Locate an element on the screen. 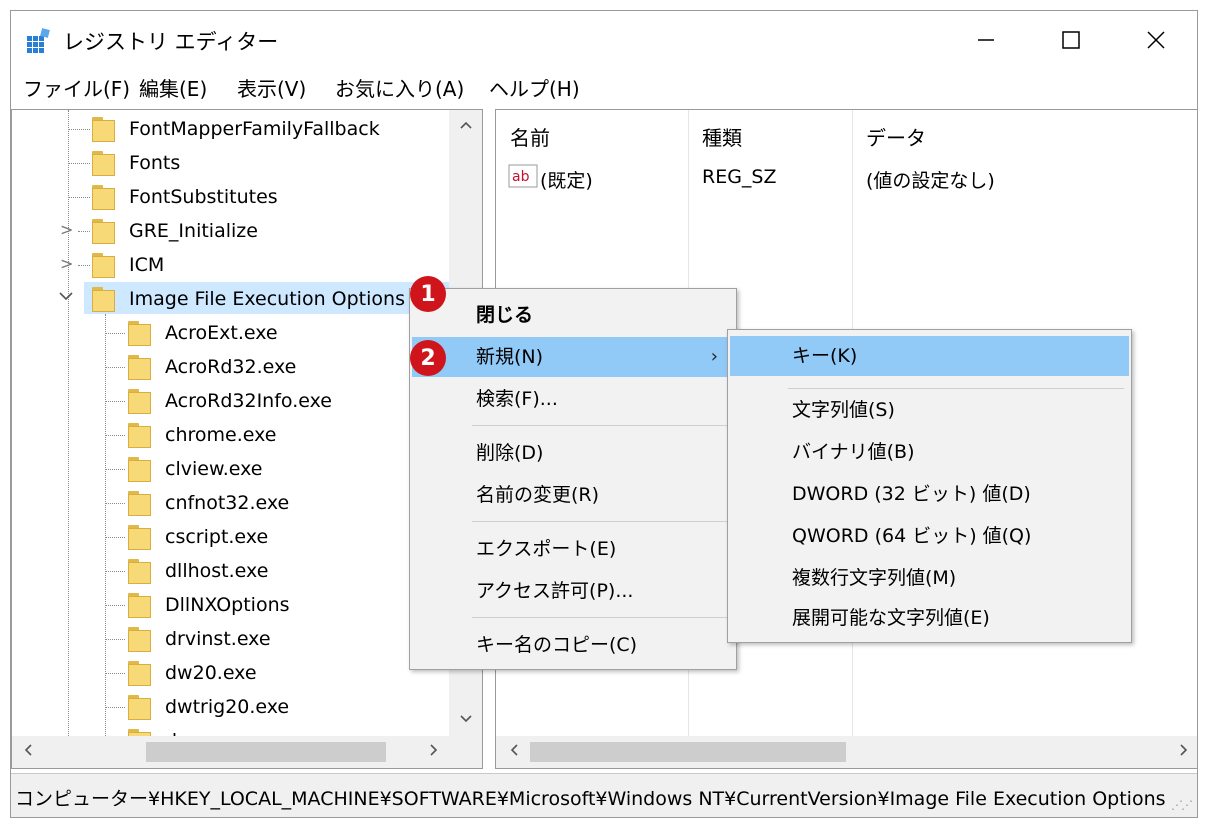 The image size is (1210, 826). resize-grip-icon: ⋰⋰ is located at coordinates (1182, 805).